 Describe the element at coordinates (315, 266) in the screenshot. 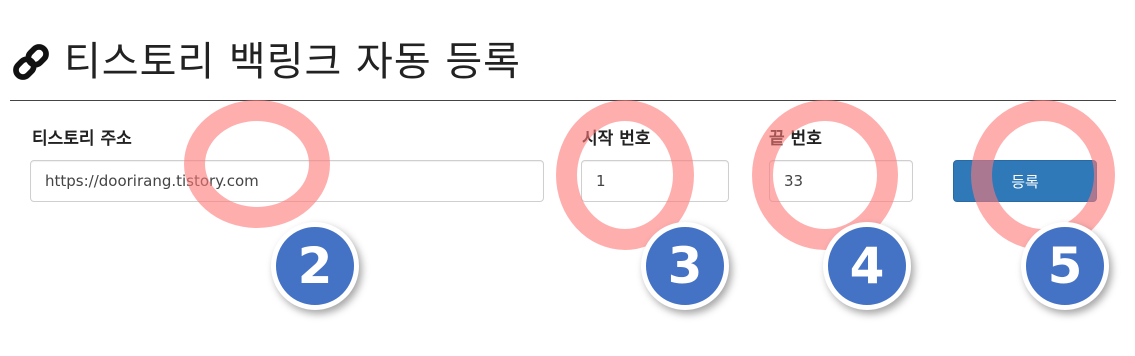

I see `step-badge-2: 2` at that location.